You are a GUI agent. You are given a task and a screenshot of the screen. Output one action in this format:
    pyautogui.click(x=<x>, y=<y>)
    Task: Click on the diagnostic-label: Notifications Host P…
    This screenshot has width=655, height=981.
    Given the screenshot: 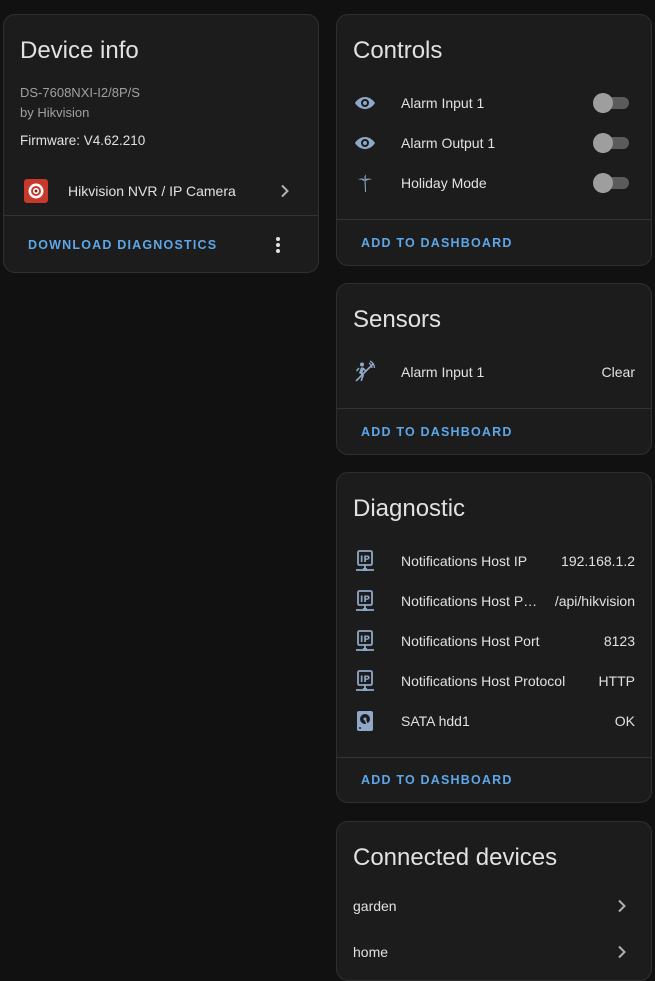 What is the action you would take?
    pyautogui.click(x=469, y=601)
    